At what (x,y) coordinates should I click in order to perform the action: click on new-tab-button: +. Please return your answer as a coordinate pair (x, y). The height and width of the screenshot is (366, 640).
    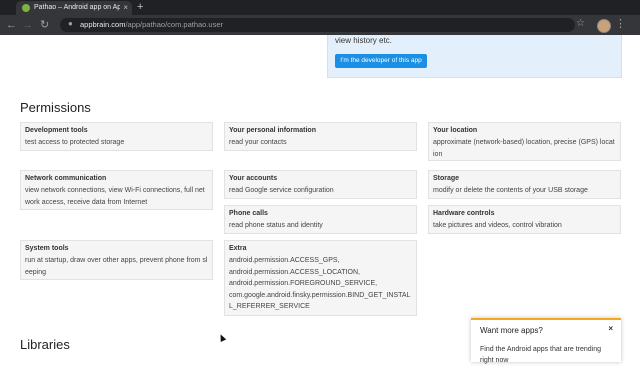
    Looking at the image, I should click on (140, 7).